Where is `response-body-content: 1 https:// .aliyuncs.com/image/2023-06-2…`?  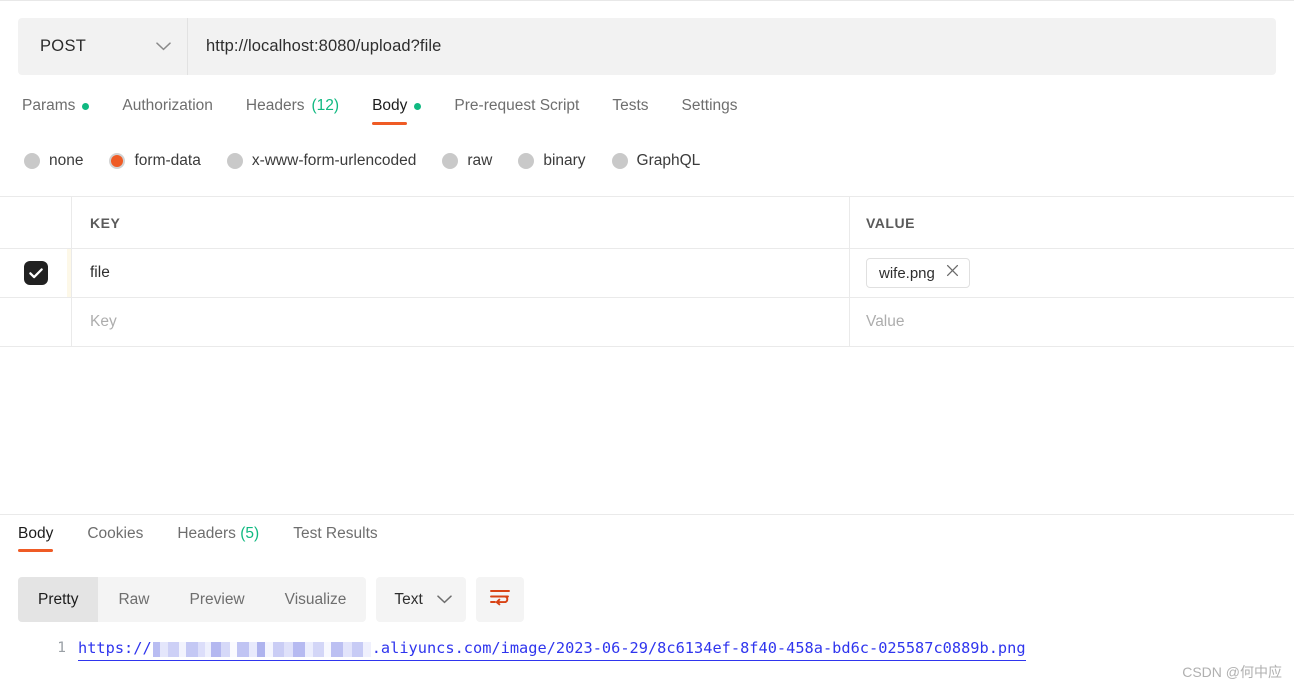
response-body-content: 1 https:// .aliyuncs.com/image/2023-06-2… is located at coordinates (647, 663).